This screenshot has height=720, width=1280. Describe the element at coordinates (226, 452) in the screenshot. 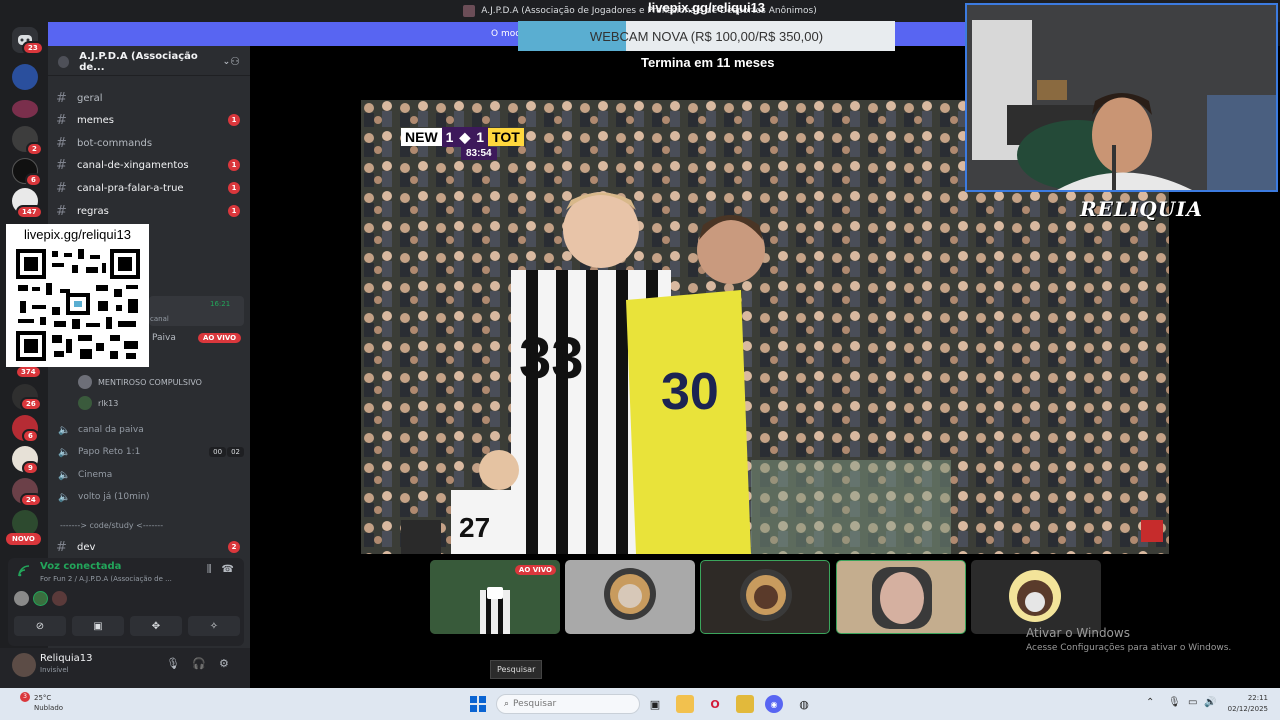

I see `user-limit-badge: 00 02` at that location.